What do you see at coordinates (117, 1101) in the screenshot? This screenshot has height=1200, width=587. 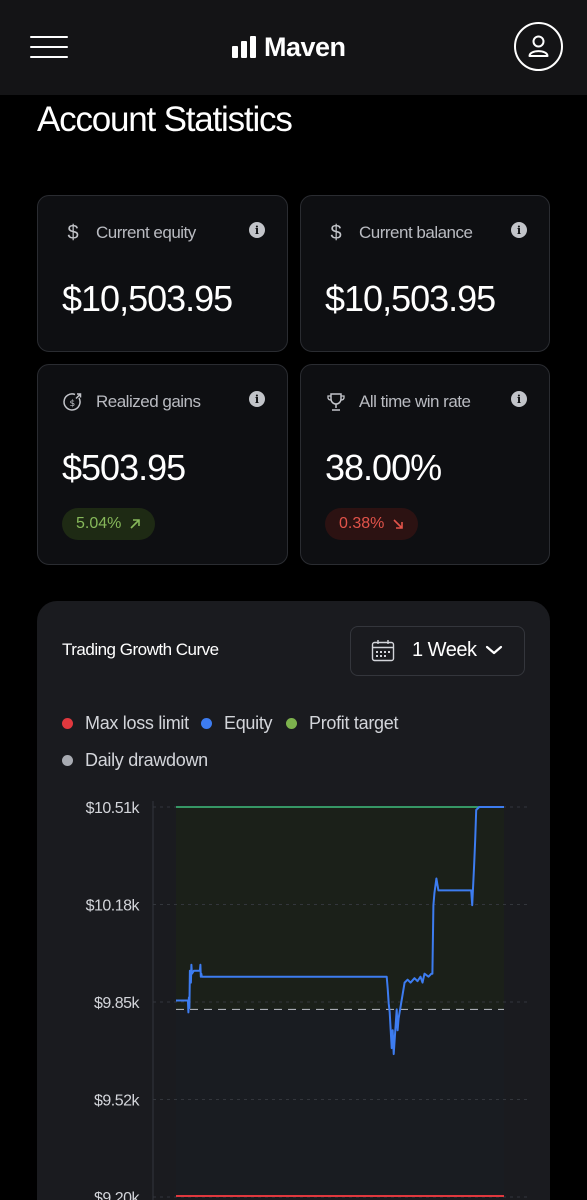 I see `y-axis-tick-label: $9.52k` at bounding box center [117, 1101].